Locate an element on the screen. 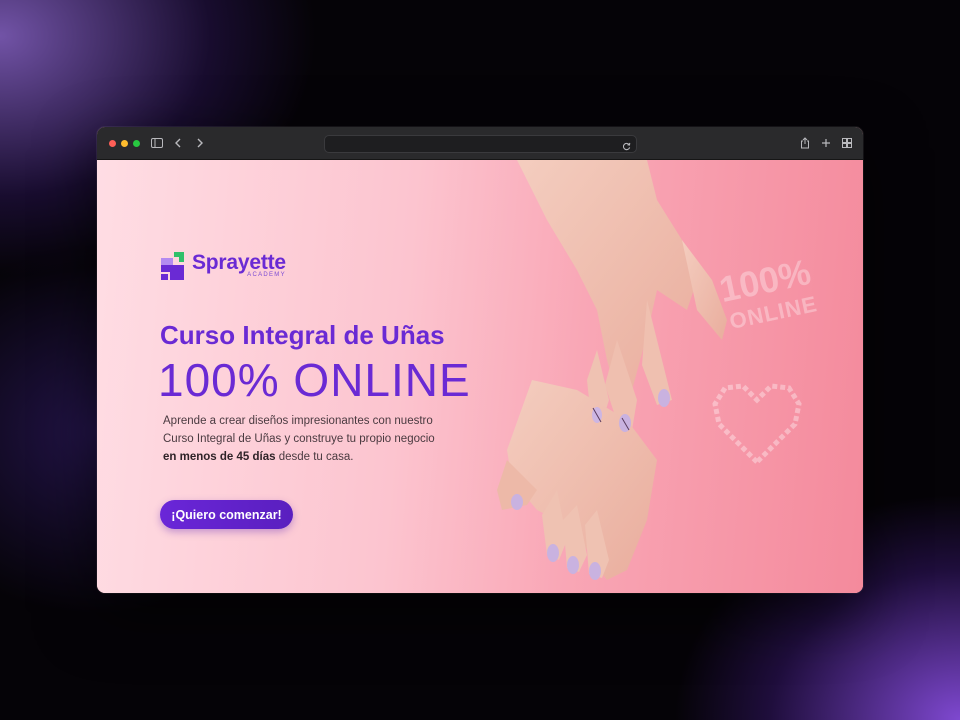  zoom-window-button is located at coordinates (136, 143).